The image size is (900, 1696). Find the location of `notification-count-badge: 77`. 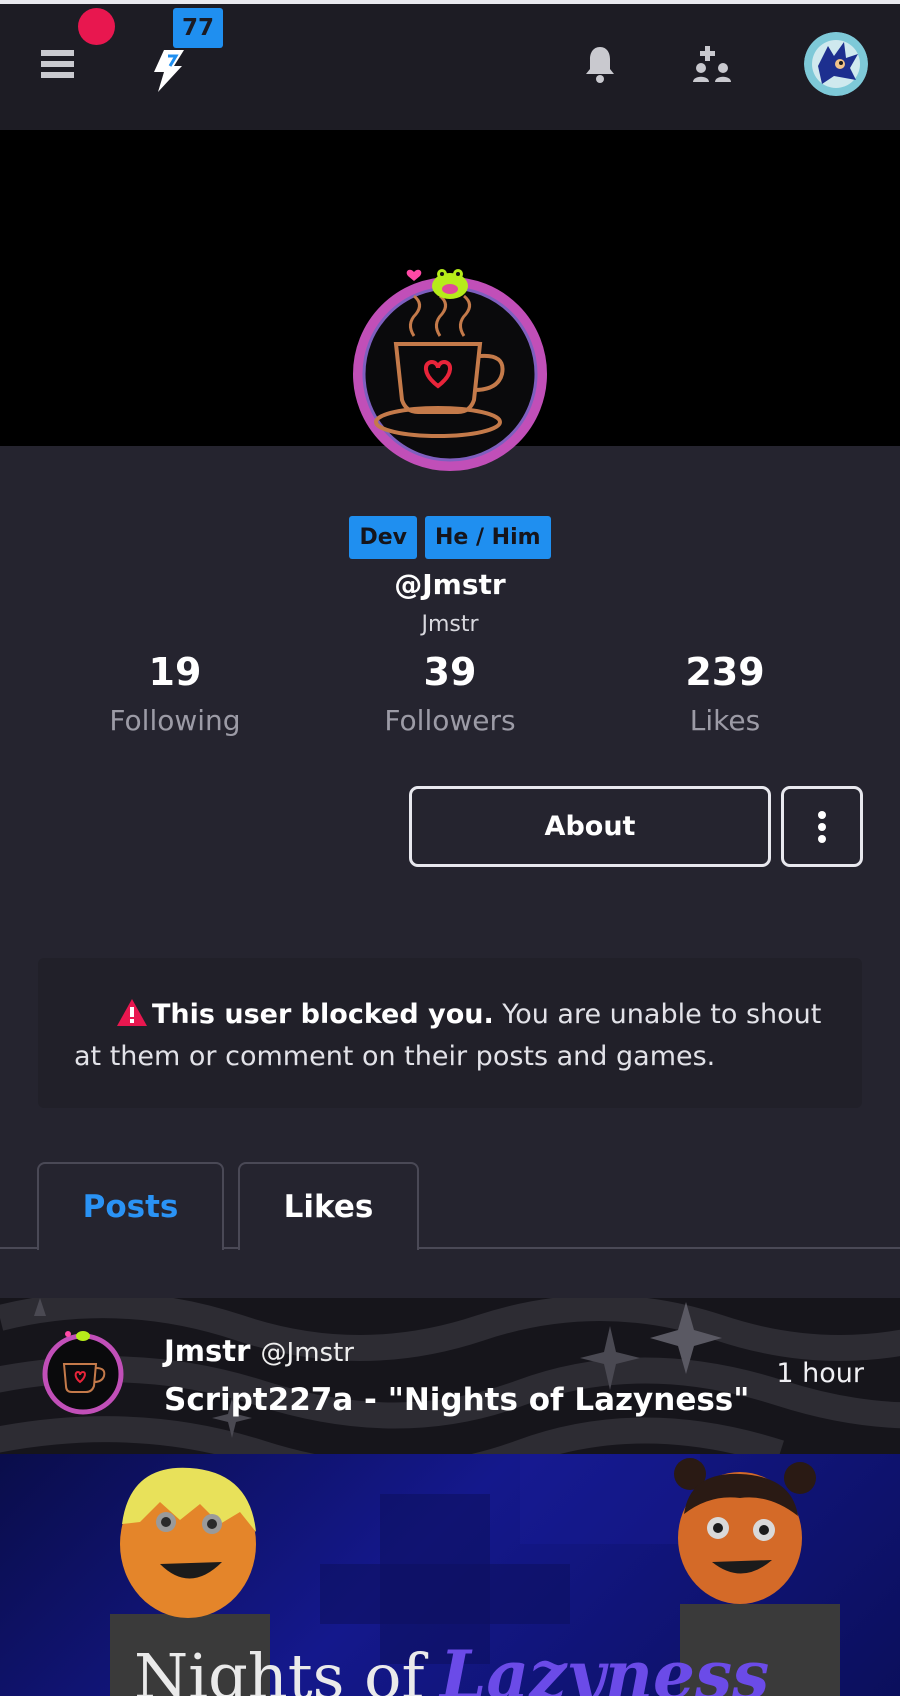

notification-count-badge: 77 is located at coordinates (198, 28).